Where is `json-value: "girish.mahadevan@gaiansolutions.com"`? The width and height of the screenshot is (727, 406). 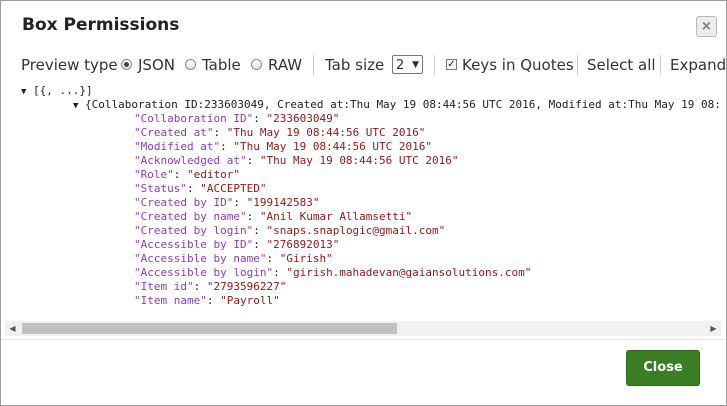 json-value: "girish.mahadevan@gaiansolutions.com" is located at coordinates (409, 272).